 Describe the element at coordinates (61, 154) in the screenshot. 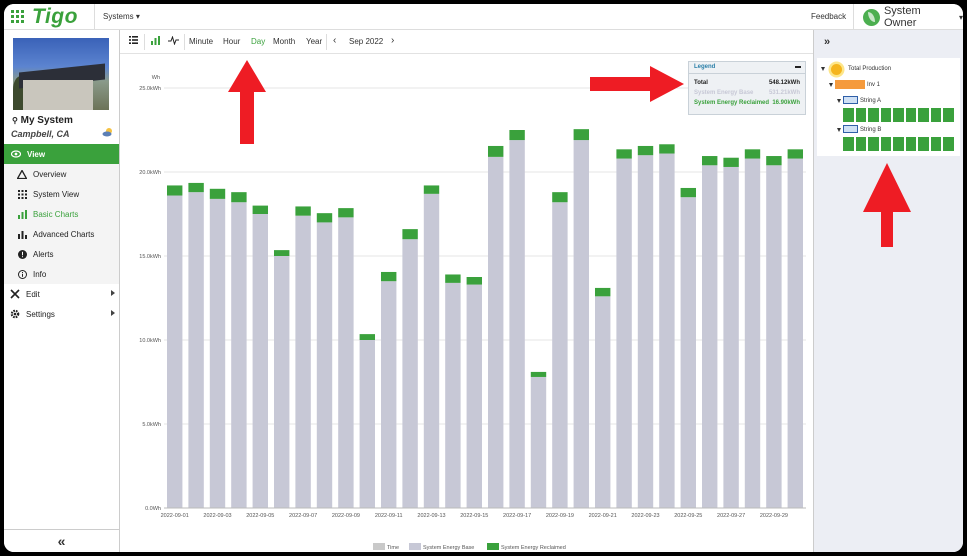

I see `sidebar-item-view: View` at that location.